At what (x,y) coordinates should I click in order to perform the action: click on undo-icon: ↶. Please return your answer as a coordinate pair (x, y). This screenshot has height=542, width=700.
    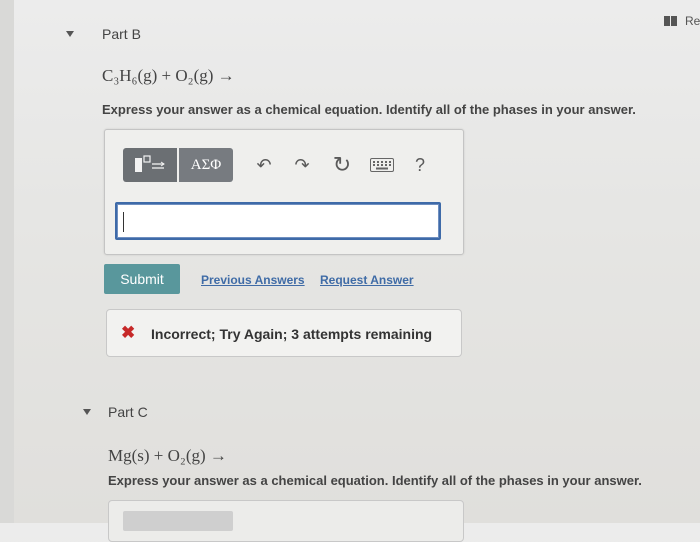
    Looking at the image, I should click on (264, 165).